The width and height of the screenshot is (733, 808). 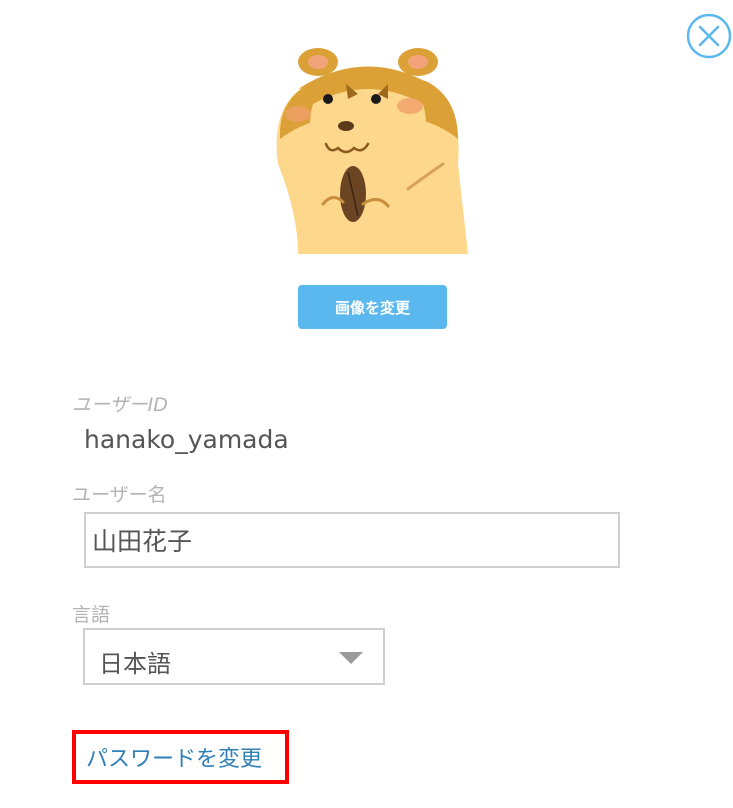 What do you see at coordinates (351, 658) in the screenshot?
I see `chevron-down-icon` at bounding box center [351, 658].